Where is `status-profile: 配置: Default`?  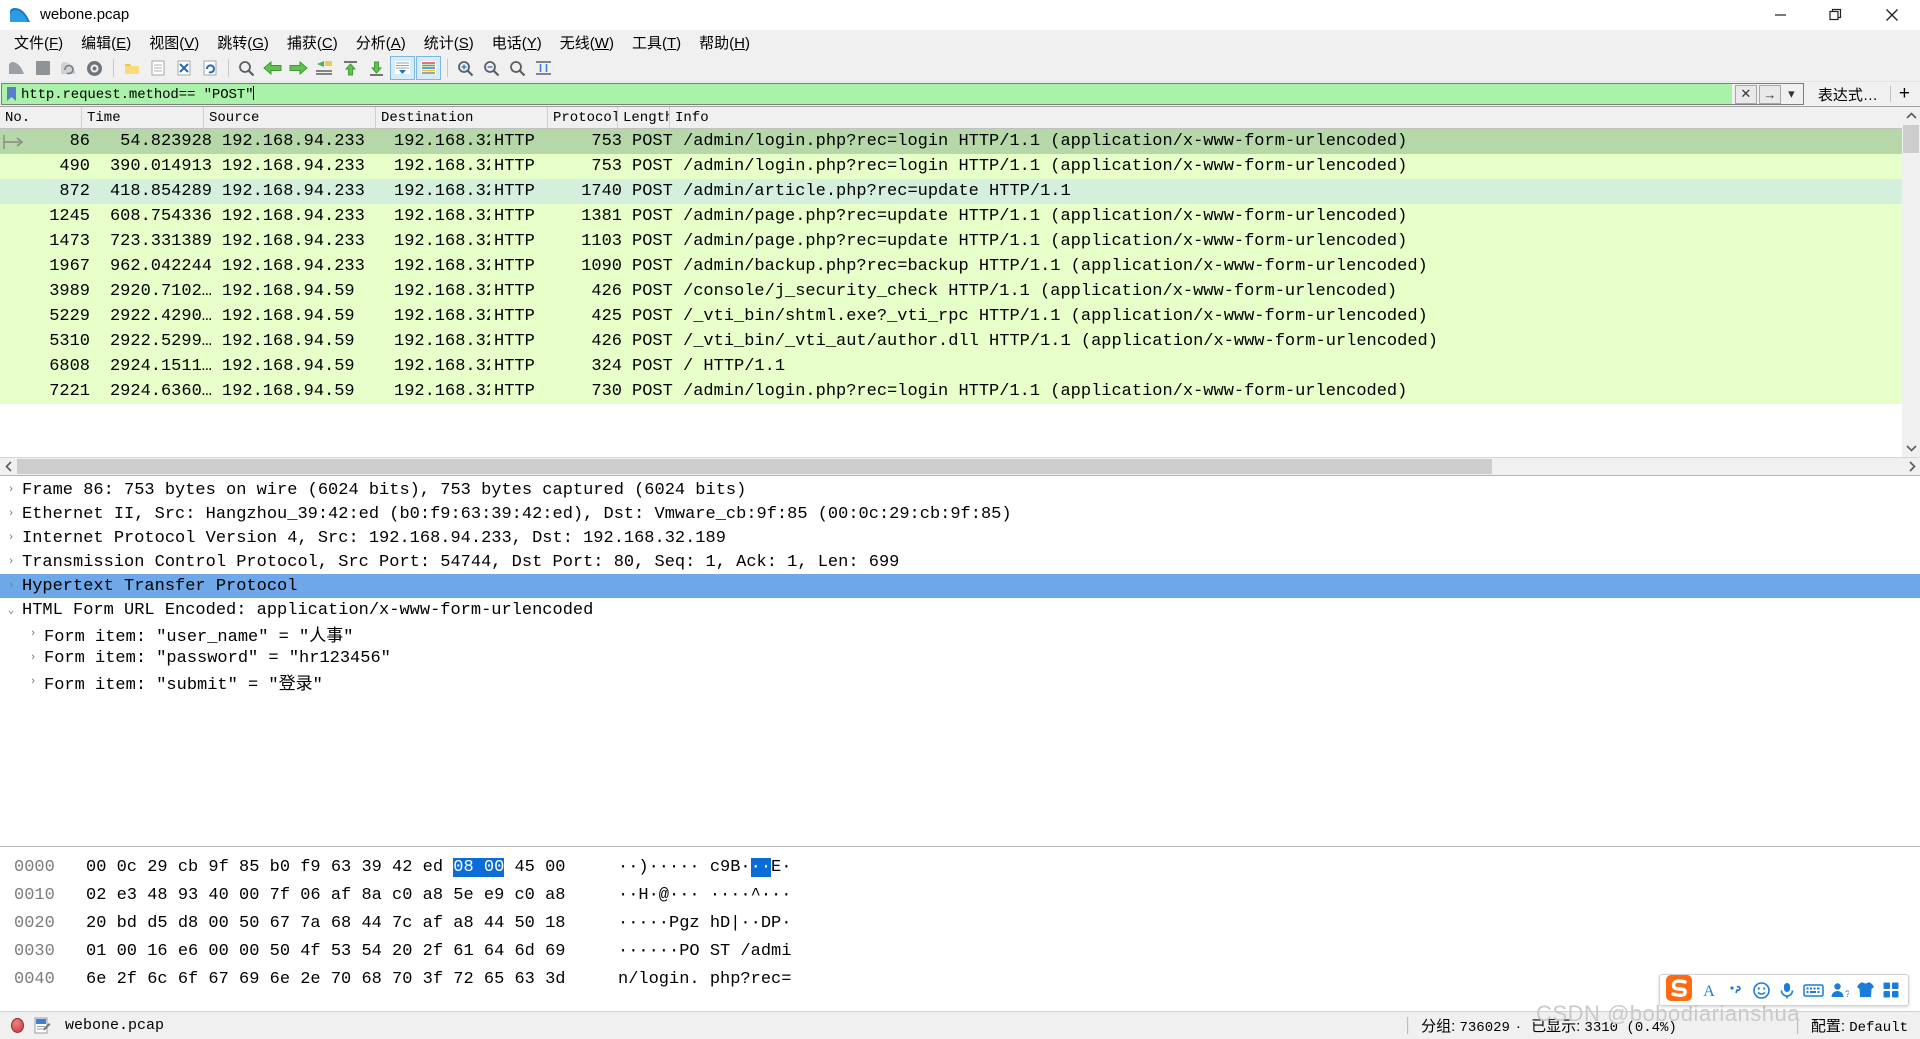
status-profile: 配置: Default is located at coordinates (1865, 1025).